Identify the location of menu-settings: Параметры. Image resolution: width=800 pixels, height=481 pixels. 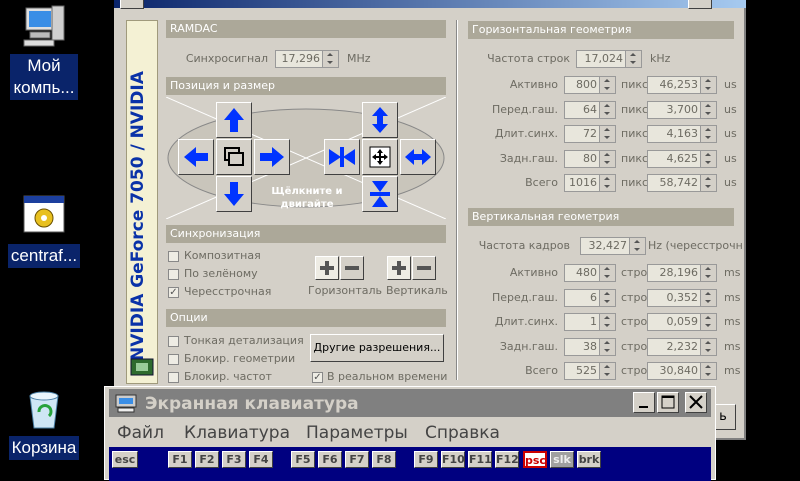
(357, 433).